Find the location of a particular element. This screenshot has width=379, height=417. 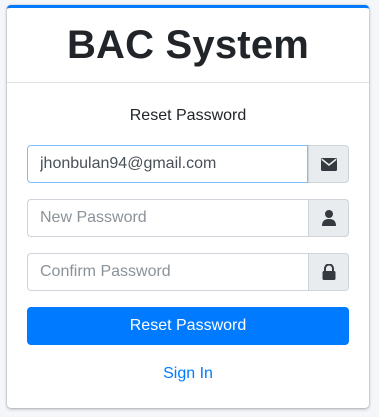

brand-title: BAC System is located at coordinates (188, 45).